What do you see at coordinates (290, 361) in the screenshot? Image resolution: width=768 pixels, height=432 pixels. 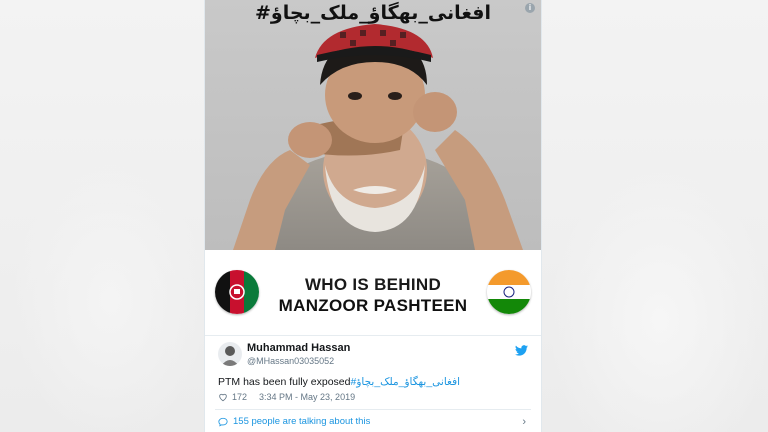 I see `author-handle: @MHassan03035052` at bounding box center [290, 361].